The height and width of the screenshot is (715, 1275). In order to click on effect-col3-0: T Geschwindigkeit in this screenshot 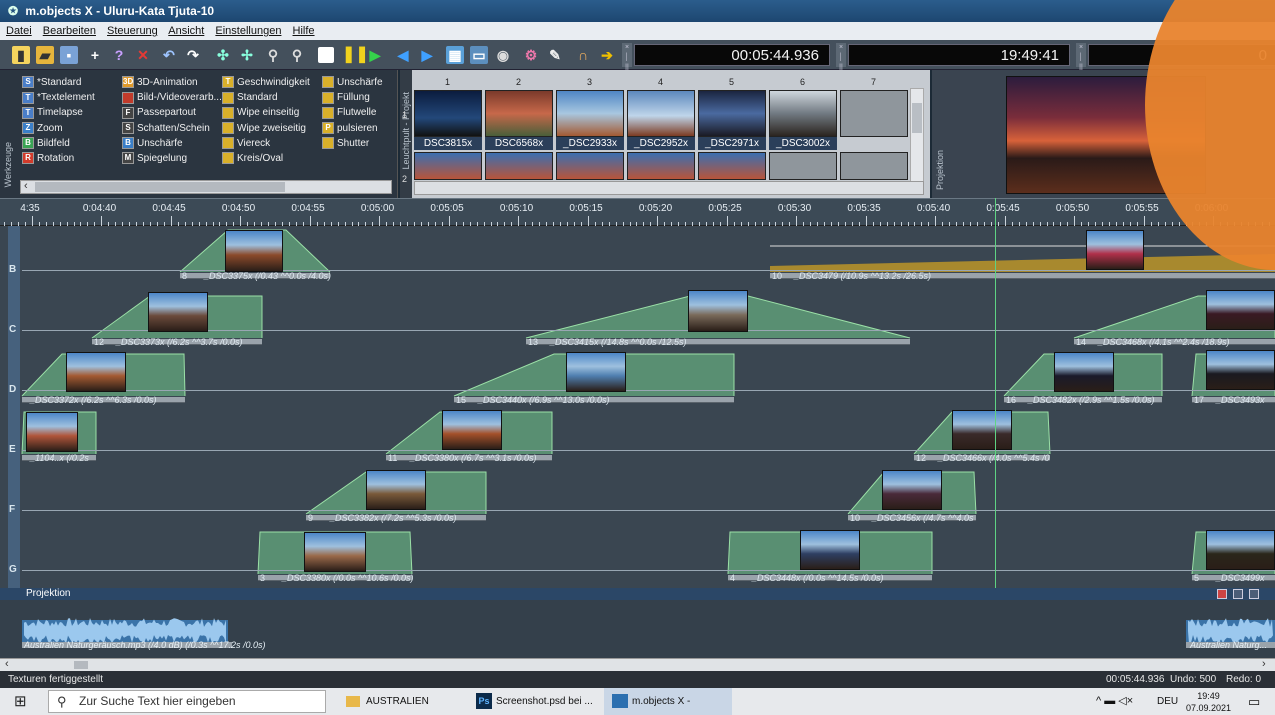, I will do `click(266, 83)`.